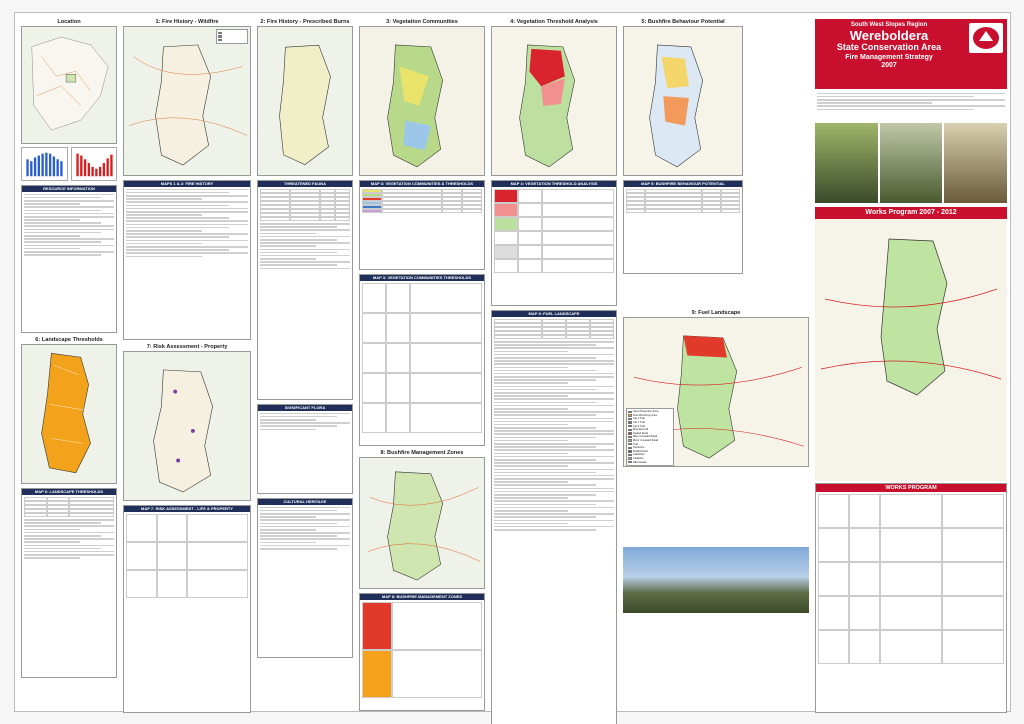 This screenshot has width=1024, height=724. Describe the element at coordinates (889, 47) in the screenshot. I see `area-name: State Conservation Area` at that location.